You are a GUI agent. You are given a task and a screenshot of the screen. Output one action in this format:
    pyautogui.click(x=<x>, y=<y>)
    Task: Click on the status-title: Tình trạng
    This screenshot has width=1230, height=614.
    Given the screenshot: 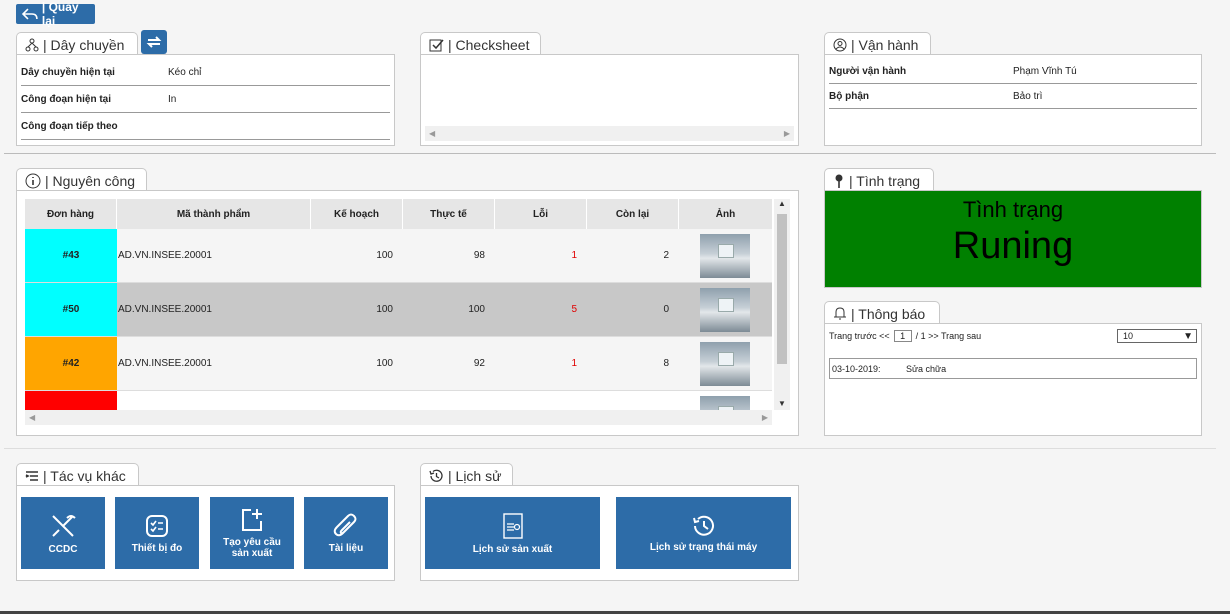 What is the action you would take?
    pyautogui.click(x=1013, y=209)
    